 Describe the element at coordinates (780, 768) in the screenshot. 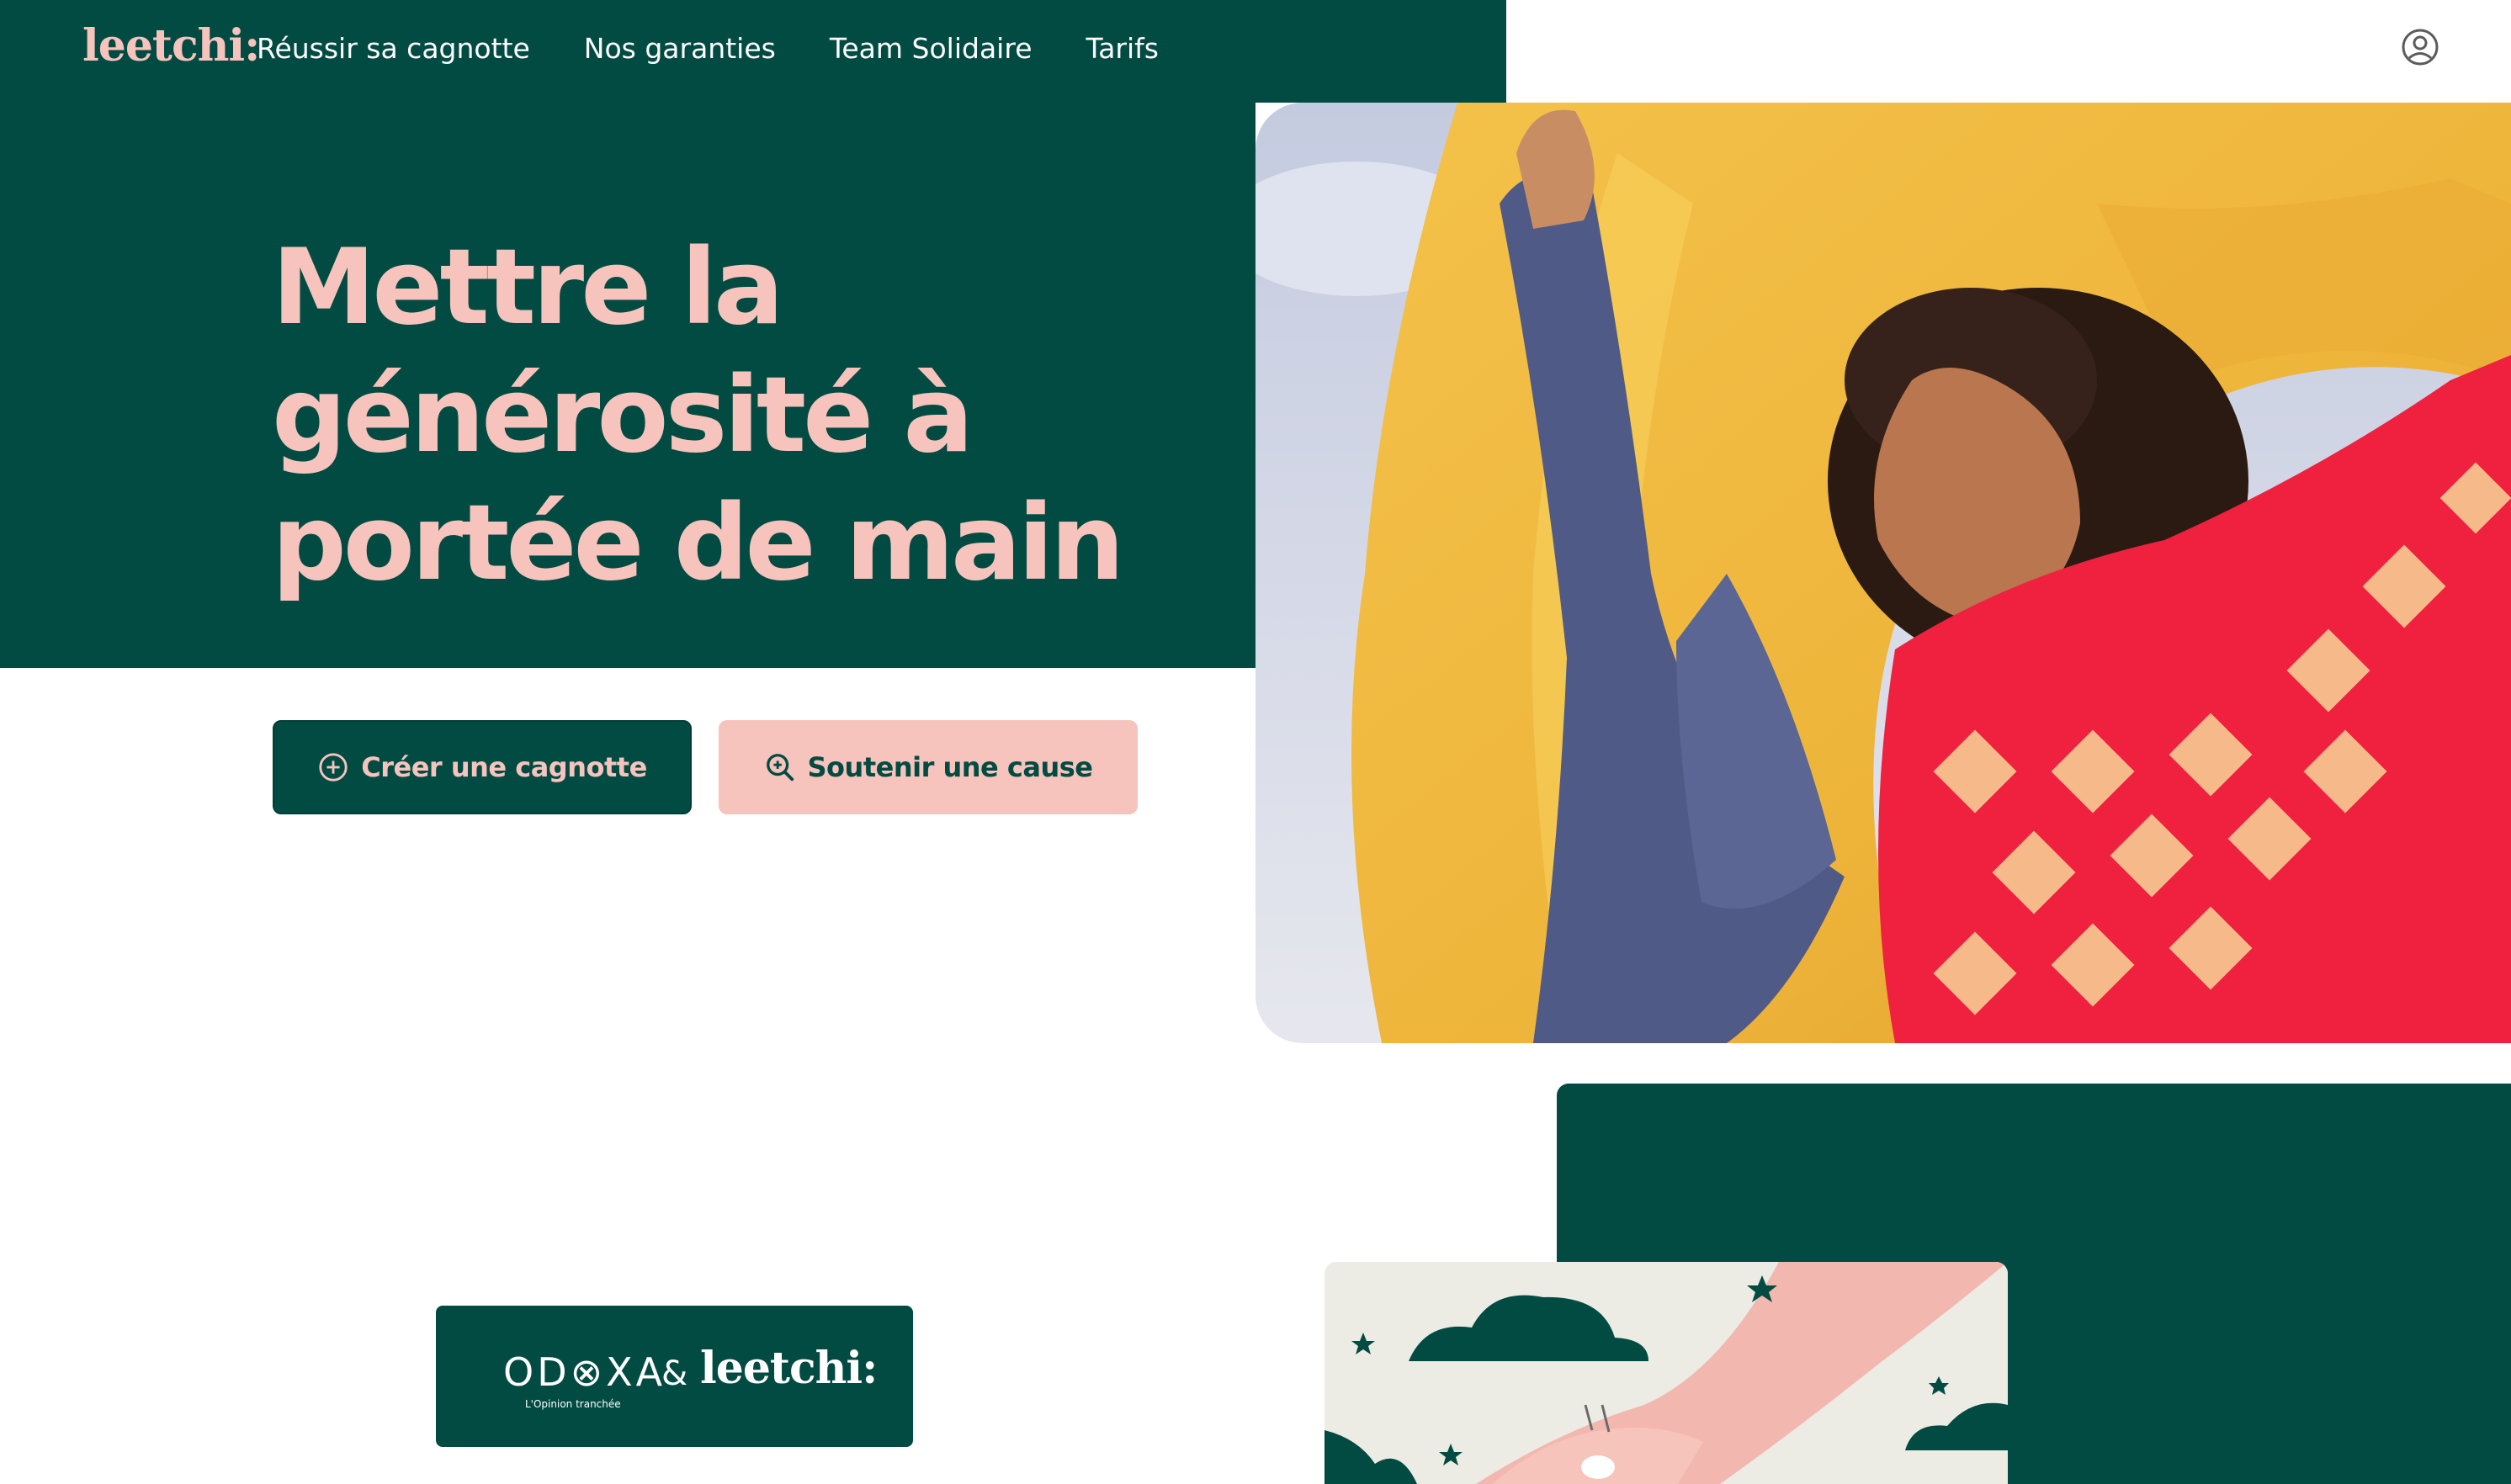

I see `search-zoom-icon` at that location.